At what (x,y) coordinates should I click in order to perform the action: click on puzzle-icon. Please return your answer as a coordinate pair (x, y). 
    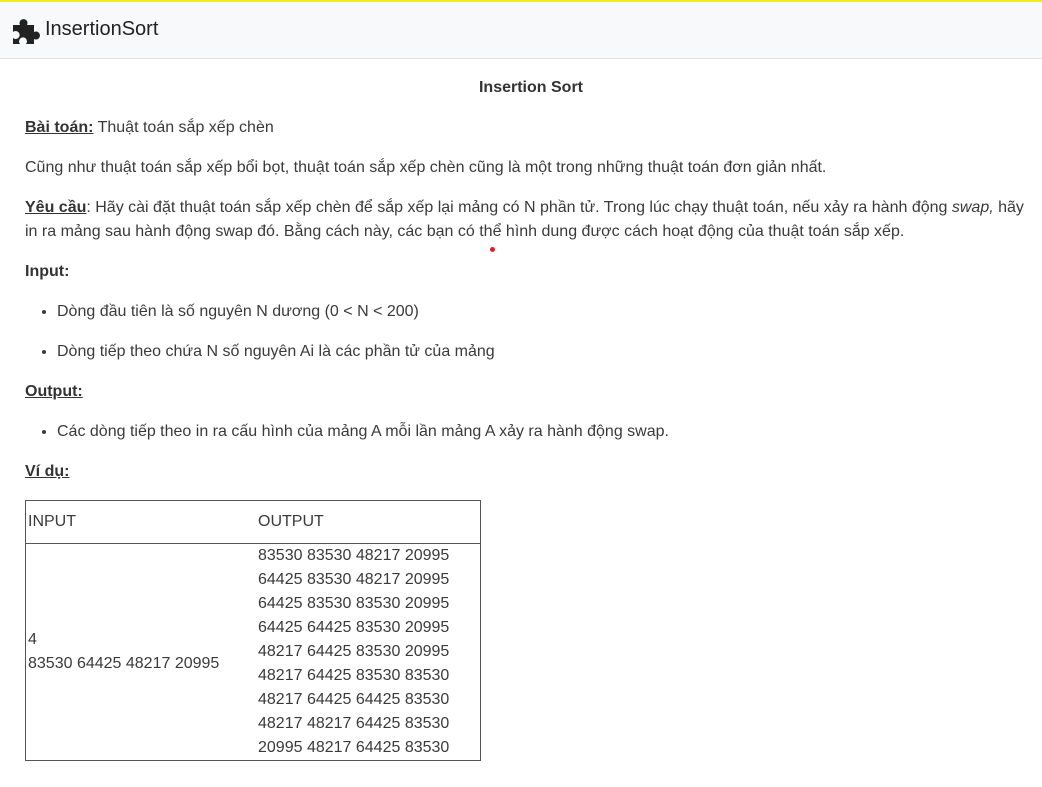
    Looking at the image, I should click on (27, 29).